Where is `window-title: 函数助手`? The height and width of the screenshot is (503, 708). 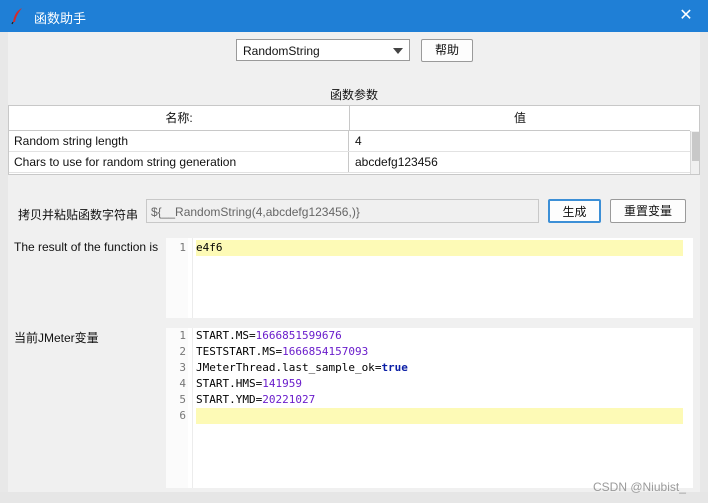
window-title: 函数助手 is located at coordinates (60, 18).